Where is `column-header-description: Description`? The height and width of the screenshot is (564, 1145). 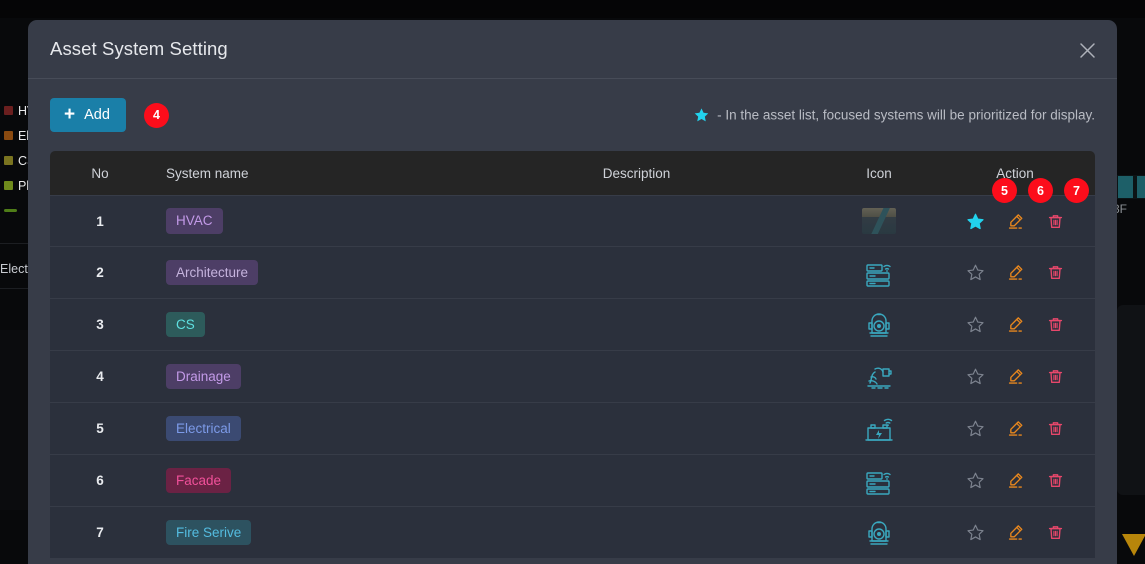 column-header-description: Description is located at coordinates (636, 173).